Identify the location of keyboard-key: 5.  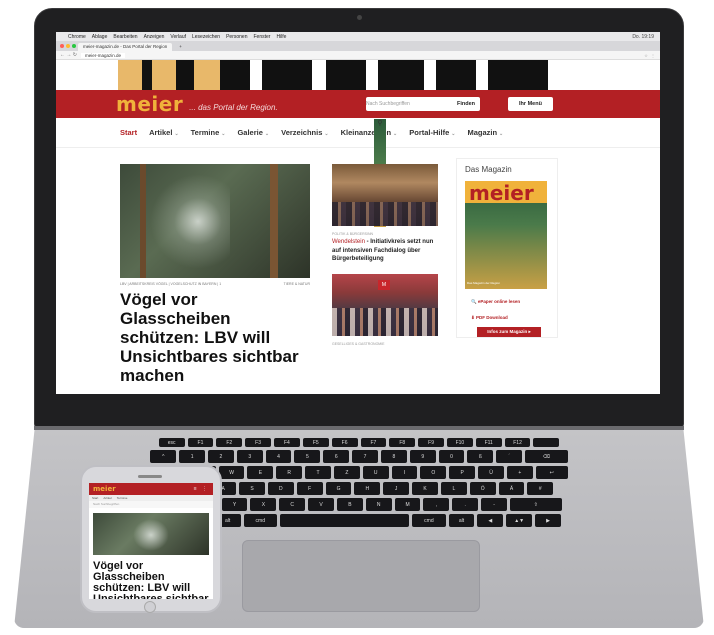
(307, 456).